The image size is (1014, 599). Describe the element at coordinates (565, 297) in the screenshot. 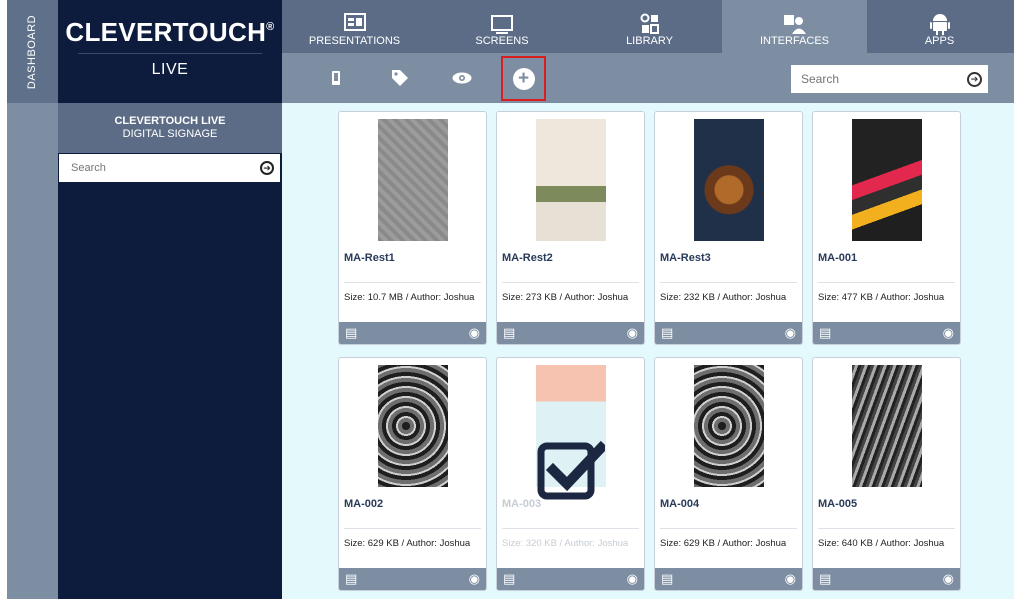

I see `card-meta: Size: 273 KB / Author: Joshua` at that location.